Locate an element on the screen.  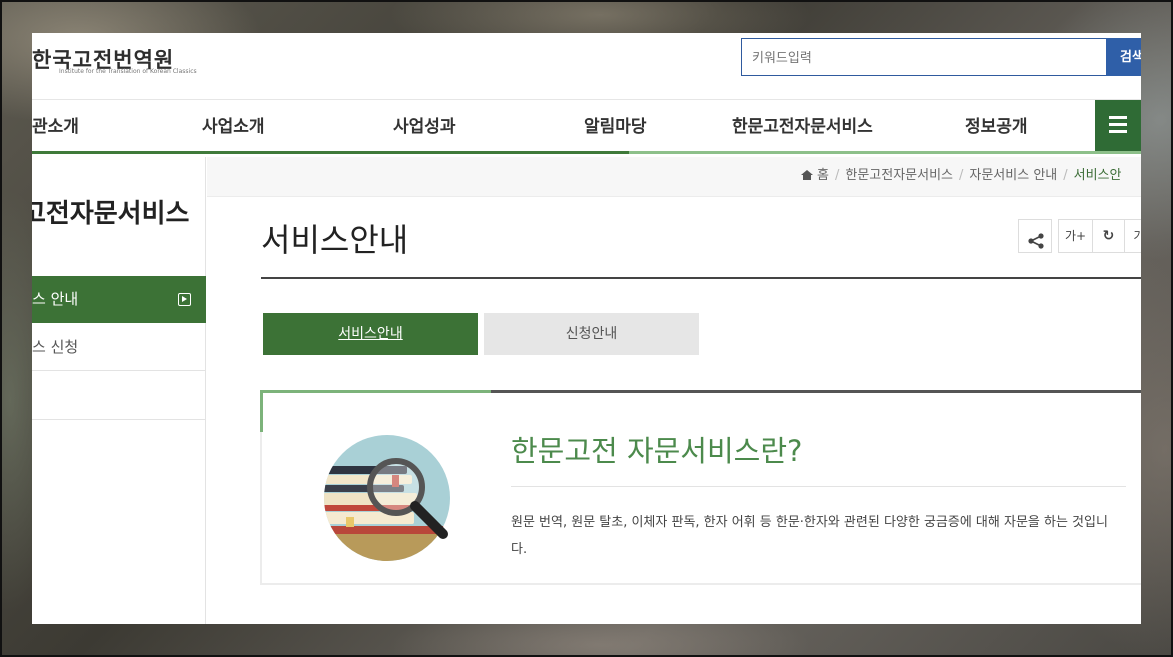
sidebar-item-label: 스 안내 is located at coordinates (55, 299).